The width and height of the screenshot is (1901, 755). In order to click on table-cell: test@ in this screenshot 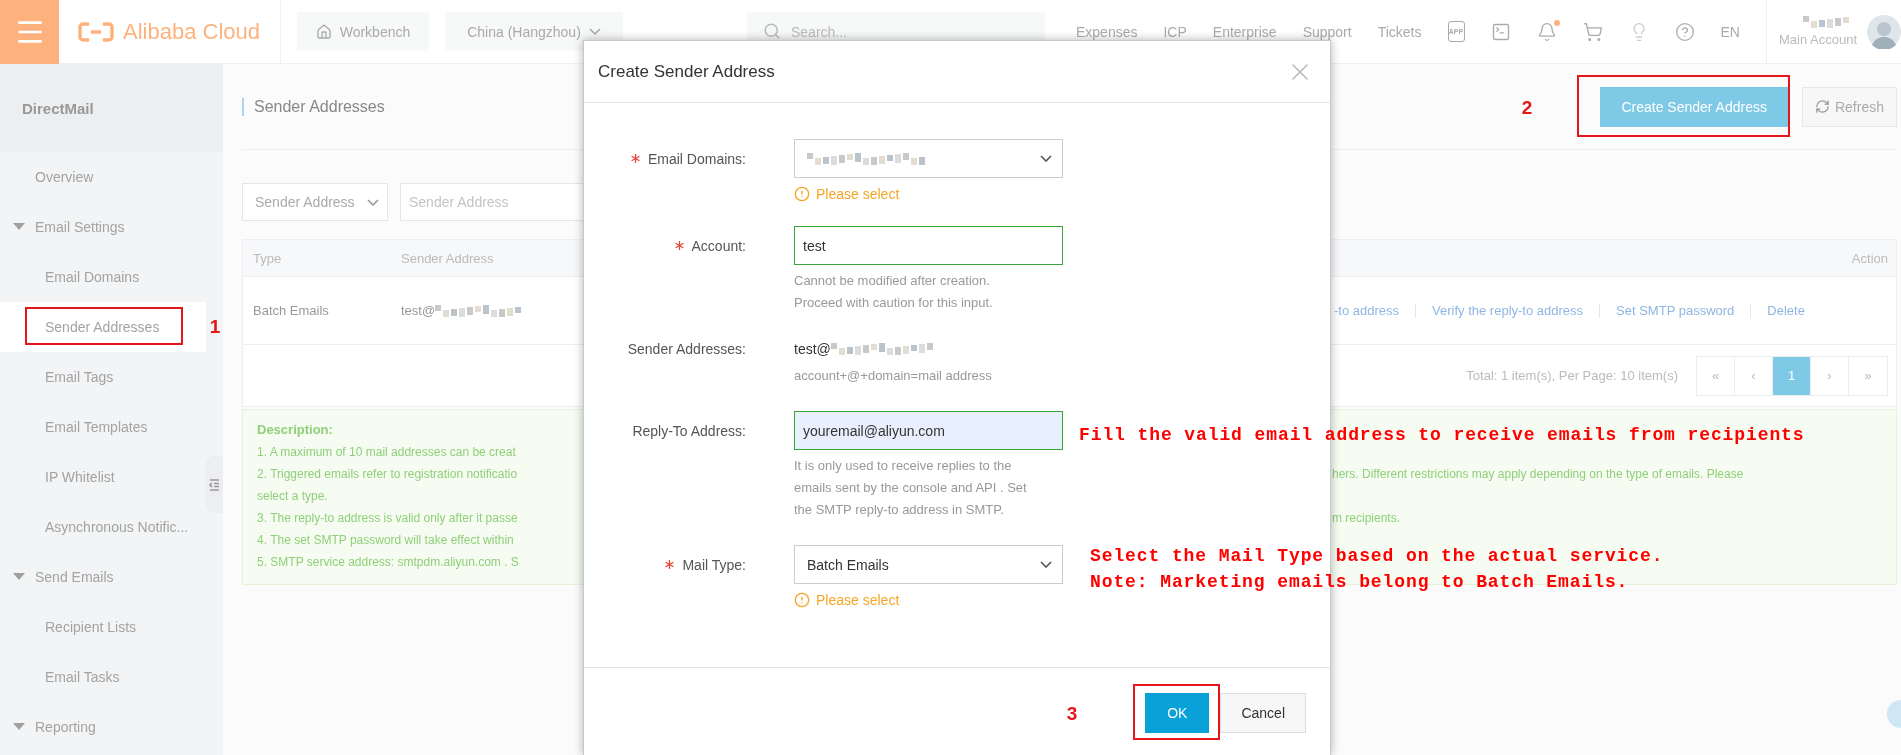, I will do `click(418, 310)`.